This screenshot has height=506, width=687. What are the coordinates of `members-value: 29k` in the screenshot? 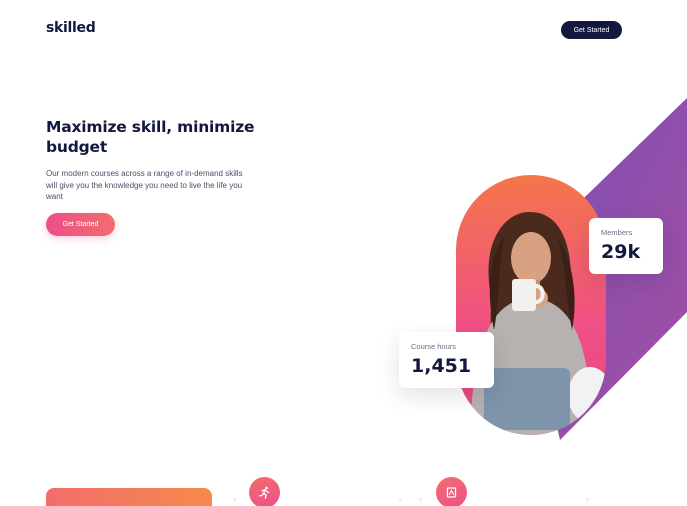 It's located at (621, 252).